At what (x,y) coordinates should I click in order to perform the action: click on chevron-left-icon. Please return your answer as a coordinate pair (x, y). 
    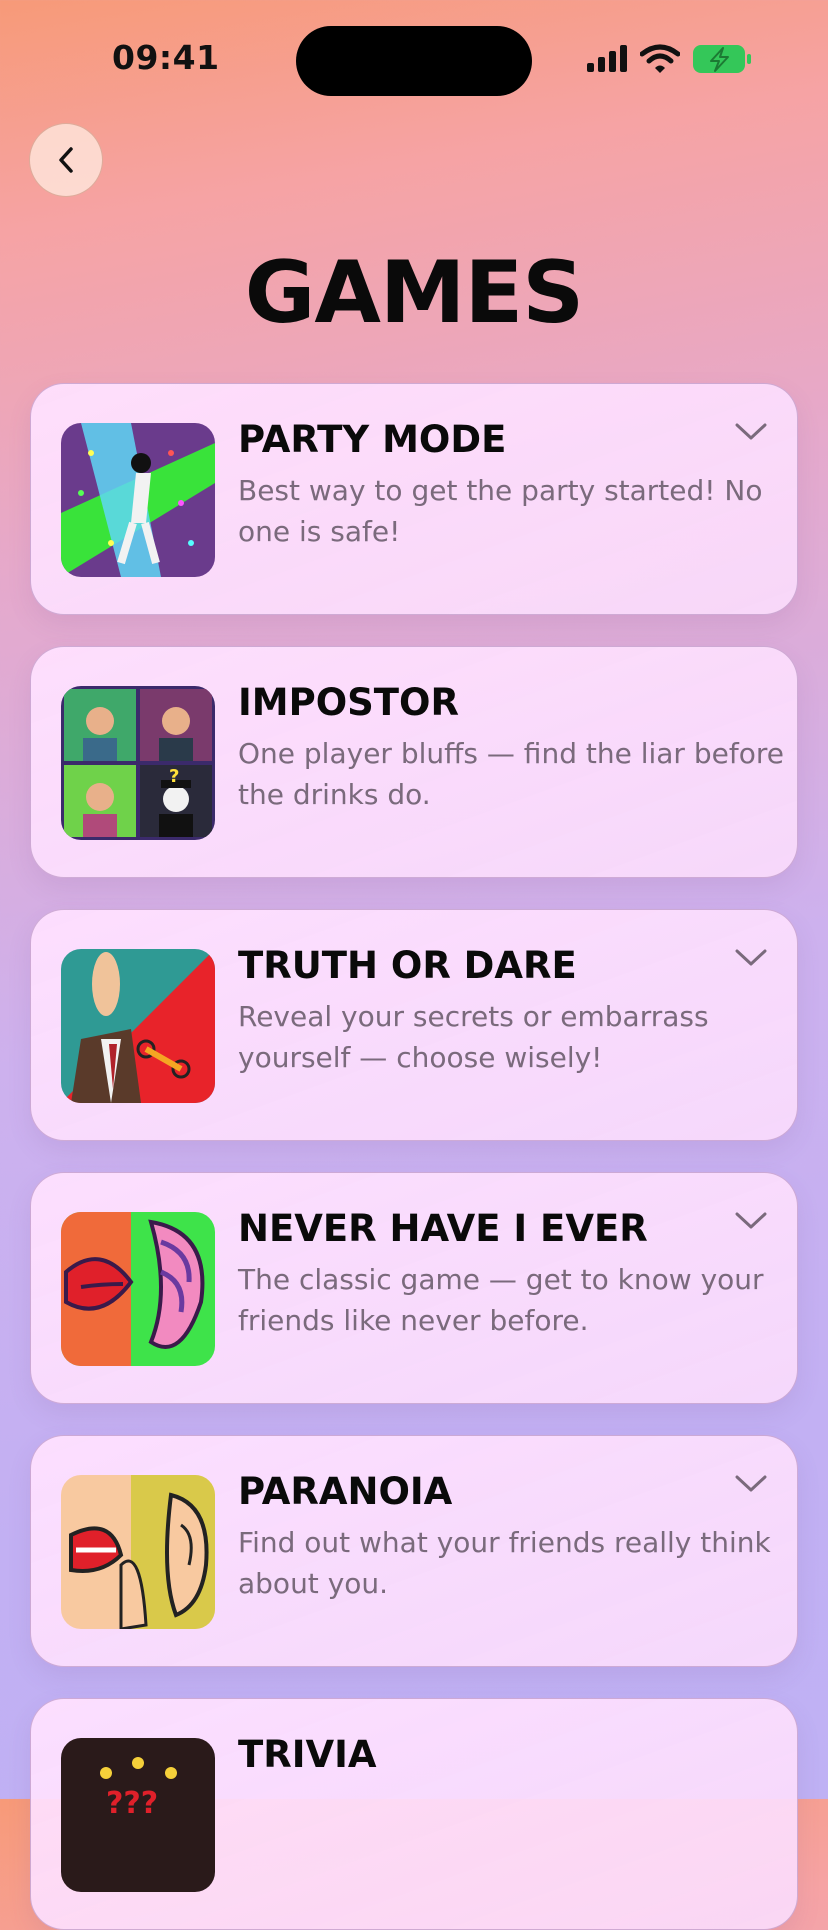
    Looking at the image, I should click on (66, 160).